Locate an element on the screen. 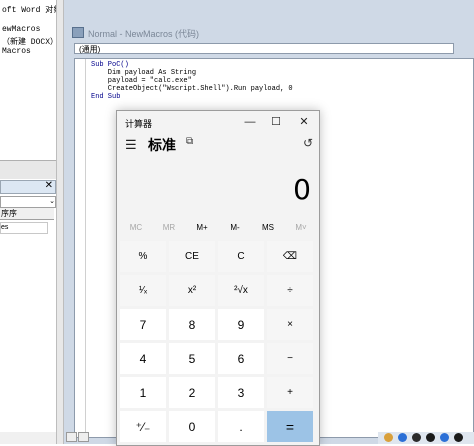 The height and width of the screenshot is (446, 474). percent-button: % is located at coordinates (143, 256).